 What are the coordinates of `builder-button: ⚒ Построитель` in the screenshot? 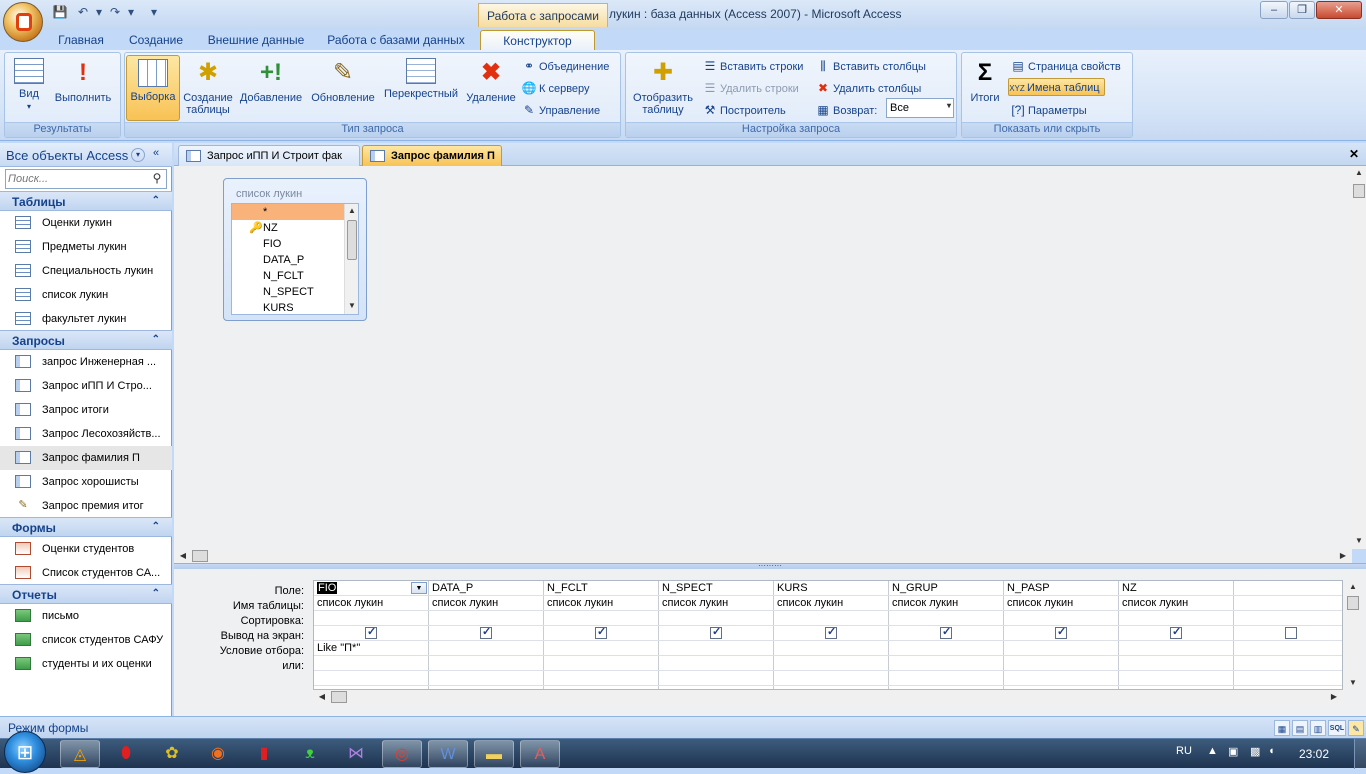 It's located at (744, 110).